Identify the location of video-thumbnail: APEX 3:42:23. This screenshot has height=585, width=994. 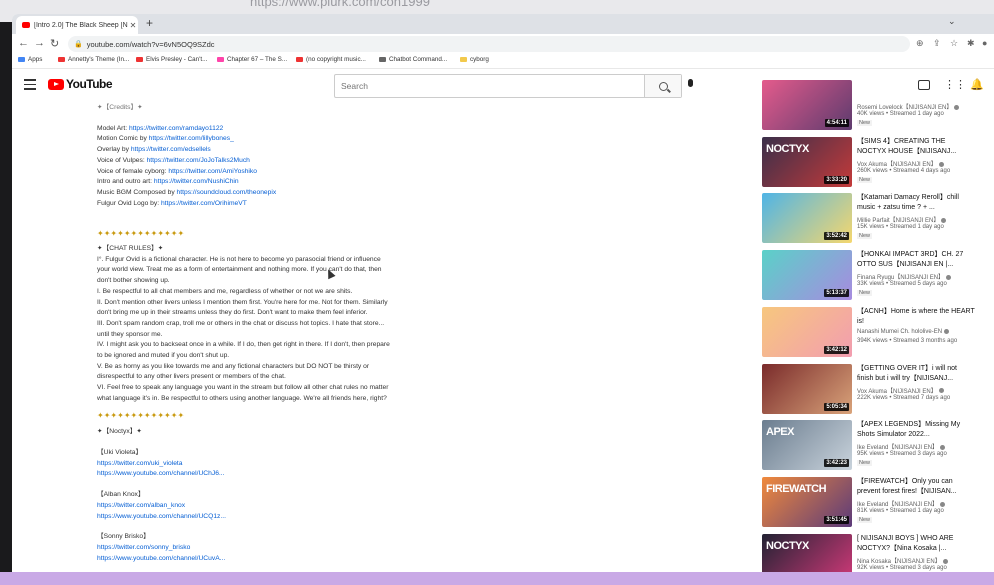
(807, 445).